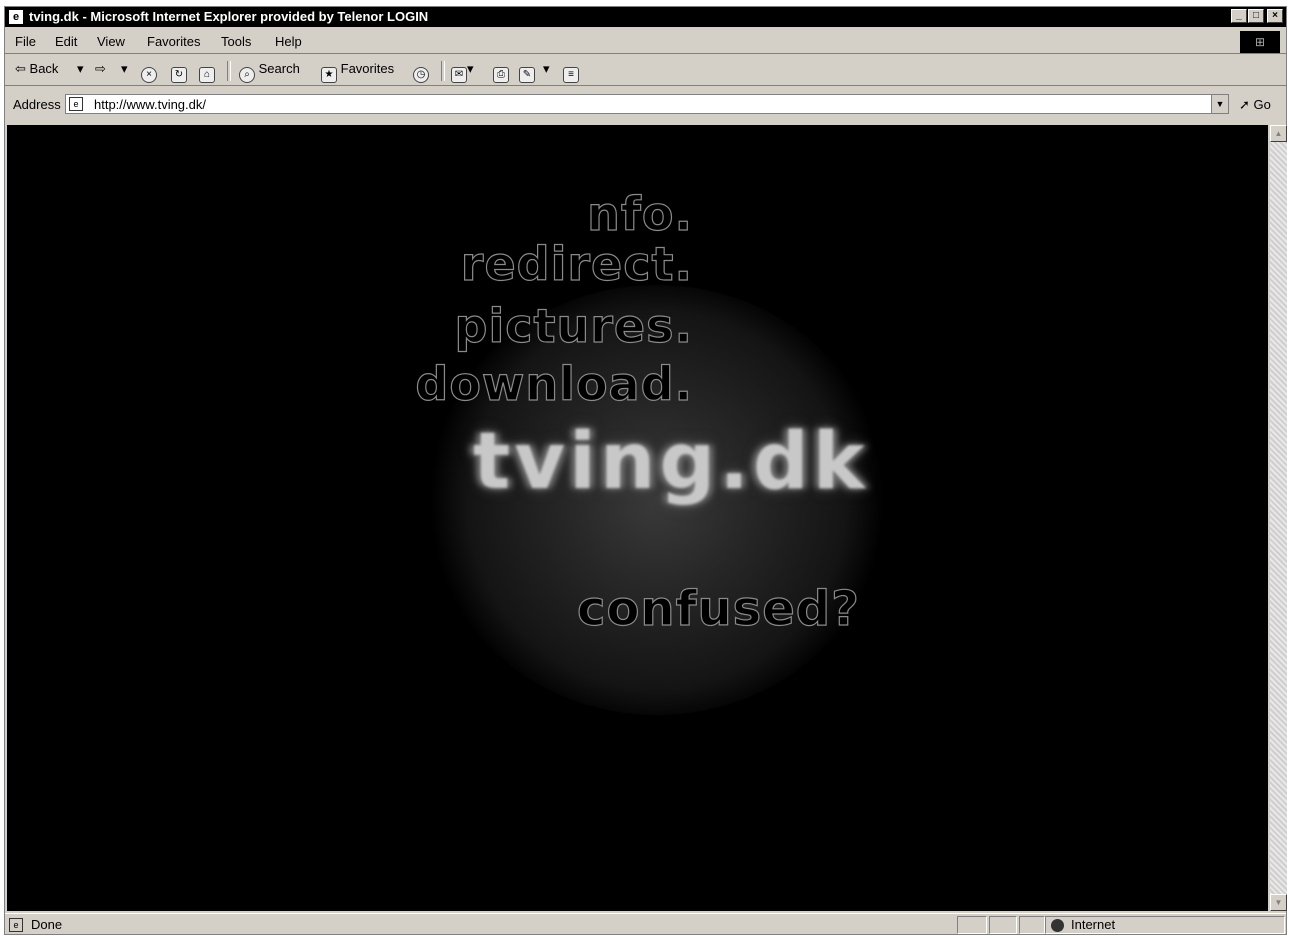 The height and width of the screenshot is (936, 1289). What do you see at coordinates (16, 17) in the screenshot?
I see `ie-logo-icon: e` at bounding box center [16, 17].